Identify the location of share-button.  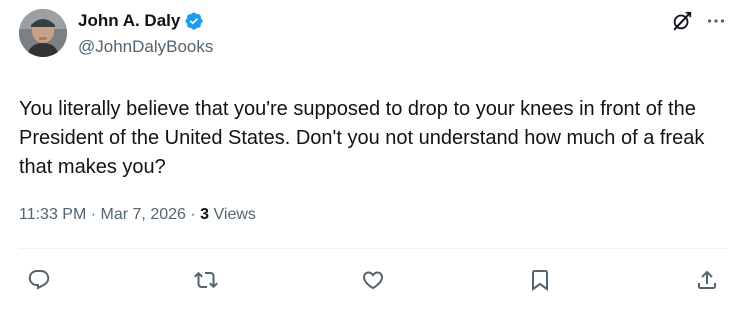
(707, 280).